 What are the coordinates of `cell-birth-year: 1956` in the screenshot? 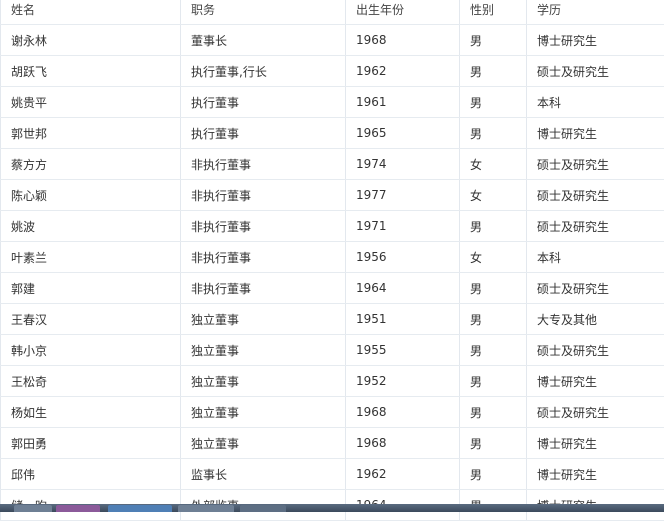 It's located at (403, 257).